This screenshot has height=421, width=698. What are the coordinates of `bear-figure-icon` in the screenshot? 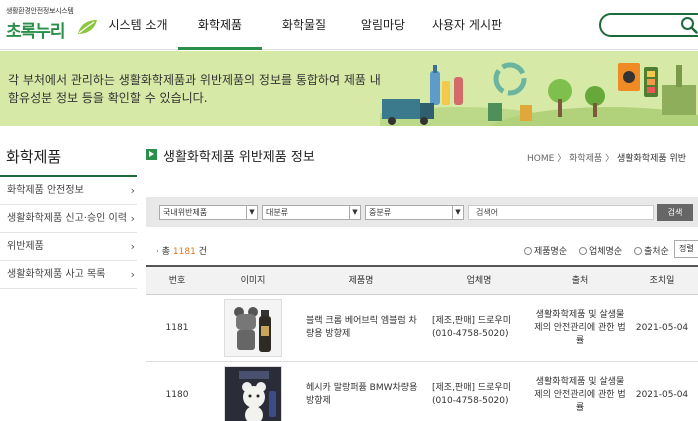 It's located at (252, 329).